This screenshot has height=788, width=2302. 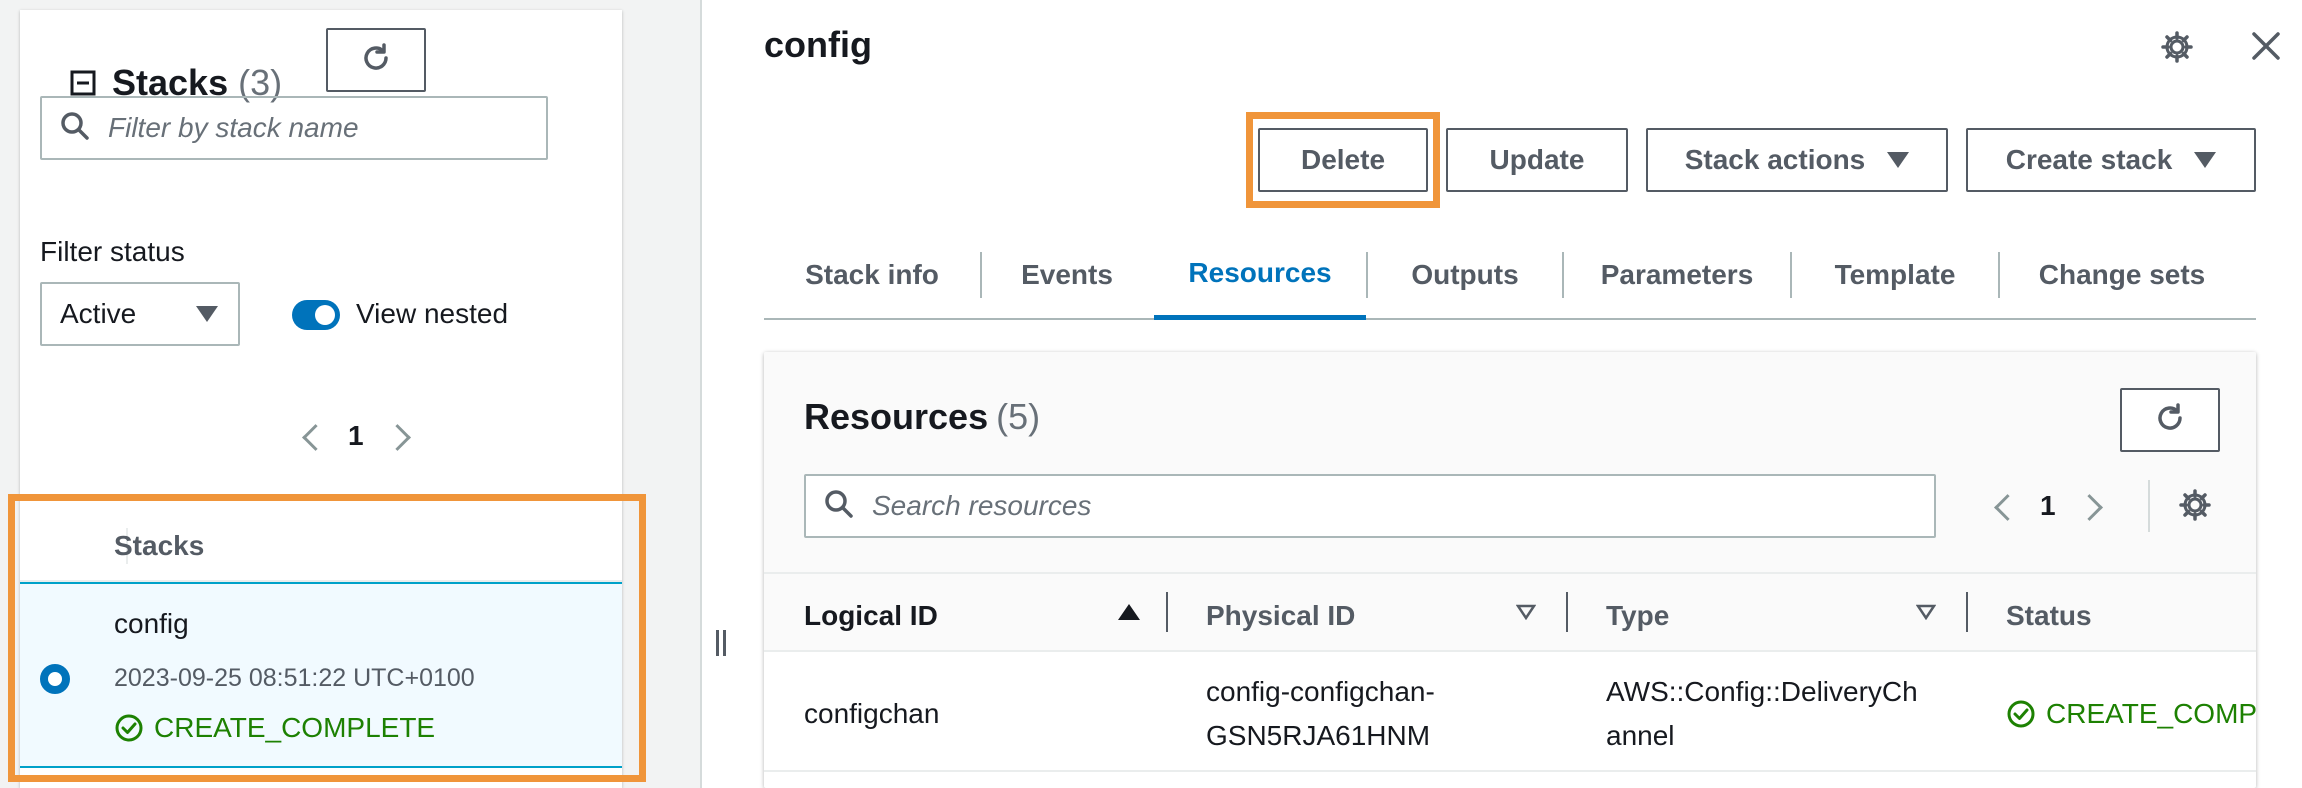 I want to click on resources-count: (5), so click(x=1018, y=416).